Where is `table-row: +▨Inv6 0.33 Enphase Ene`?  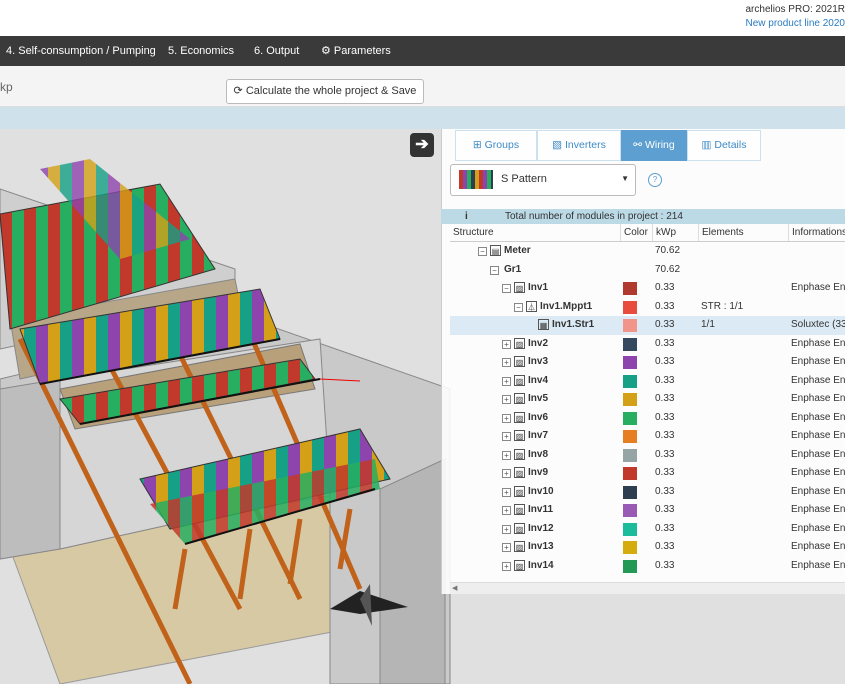 table-row: +▨Inv6 0.33 Enphase Ene is located at coordinates (647, 418).